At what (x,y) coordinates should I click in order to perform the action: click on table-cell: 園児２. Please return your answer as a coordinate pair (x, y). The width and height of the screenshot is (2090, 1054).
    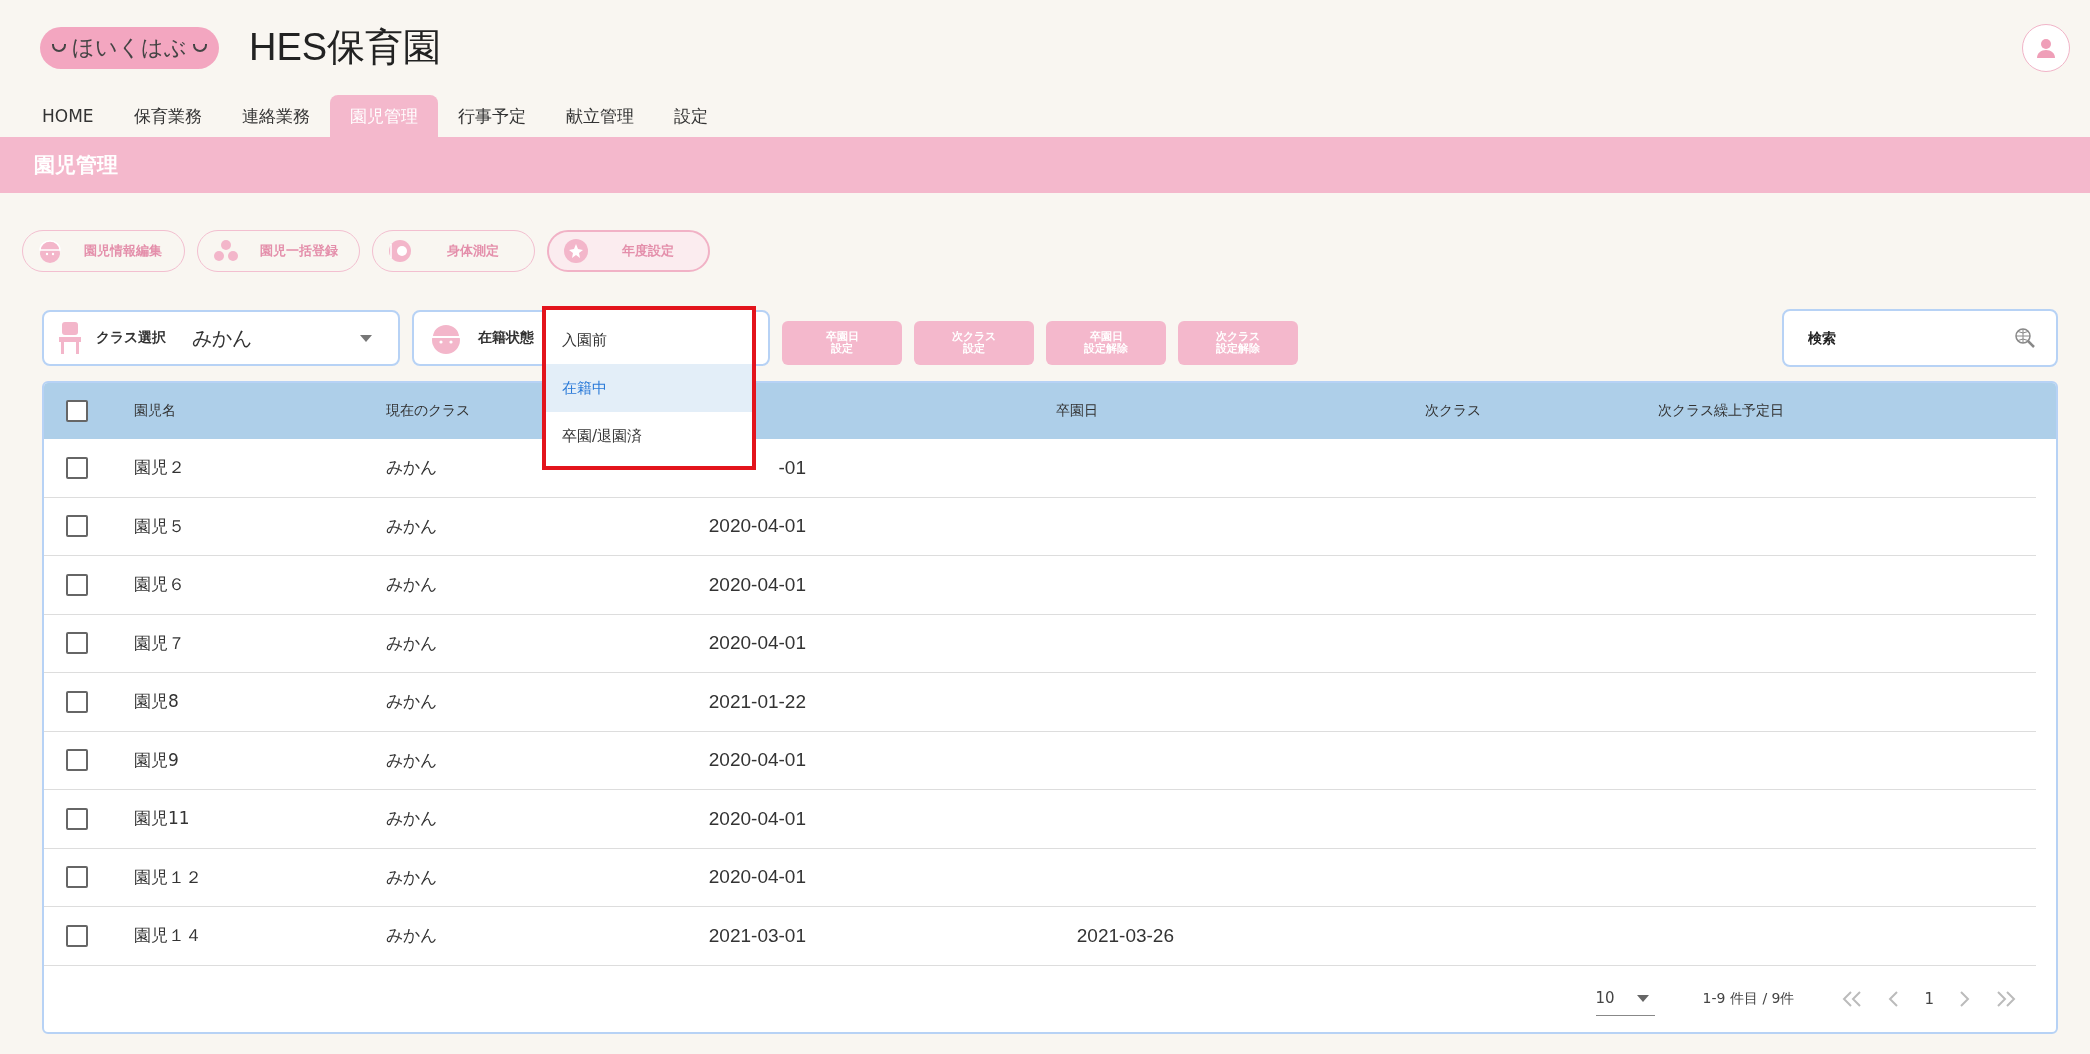
    Looking at the image, I should click on (159, 467).